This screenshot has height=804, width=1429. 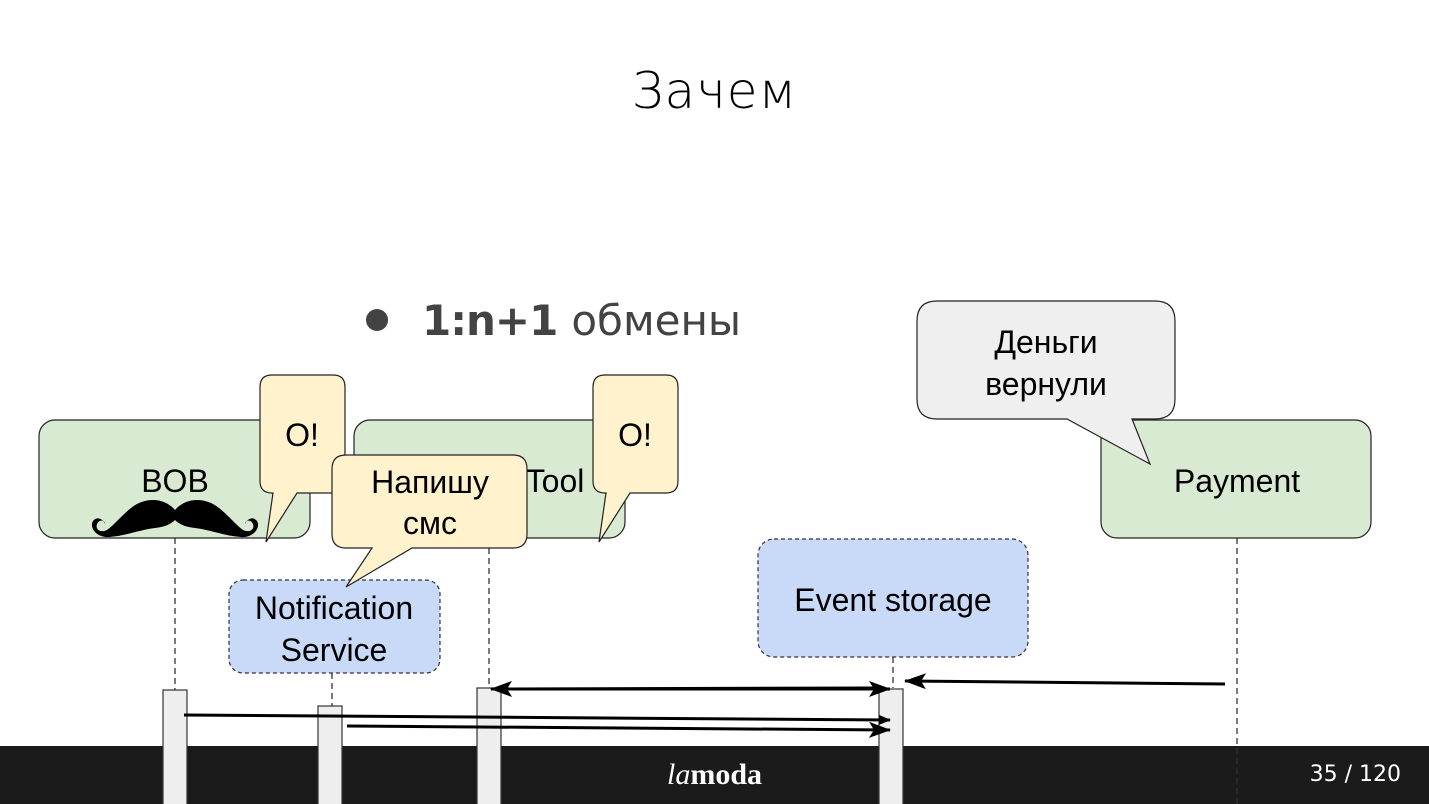 What do you see at coordinates (555, 481) in the screenshot?
I see `participant-tool-label: Tool` at bounding box center [555, 481].